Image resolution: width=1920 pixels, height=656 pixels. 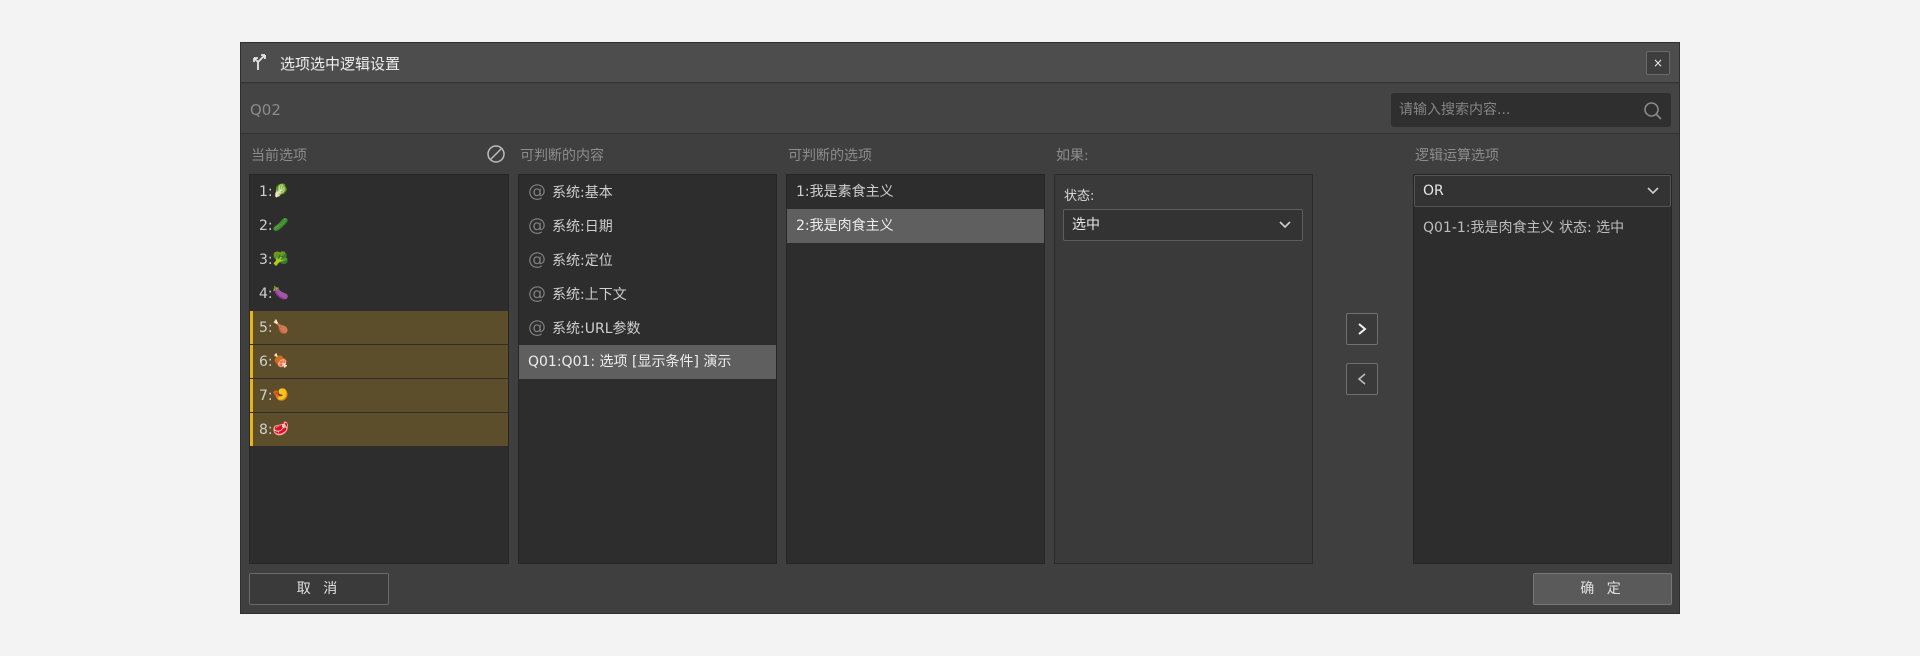 What do you see at coordinates (647, 226) in the screenshot?
I see `judgeable-item: @ 系统:日期` at bounding box center [647, 226].